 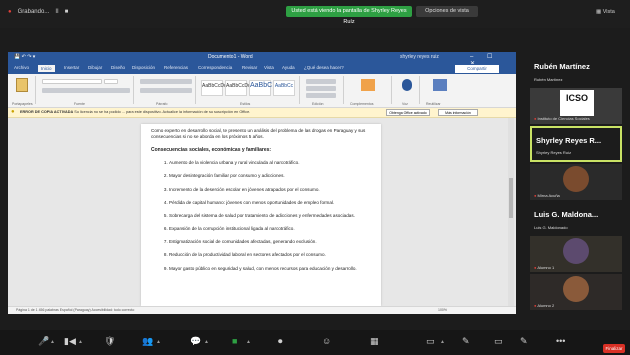 I want to click on more-icon: •••, so click(x=560, y=341).